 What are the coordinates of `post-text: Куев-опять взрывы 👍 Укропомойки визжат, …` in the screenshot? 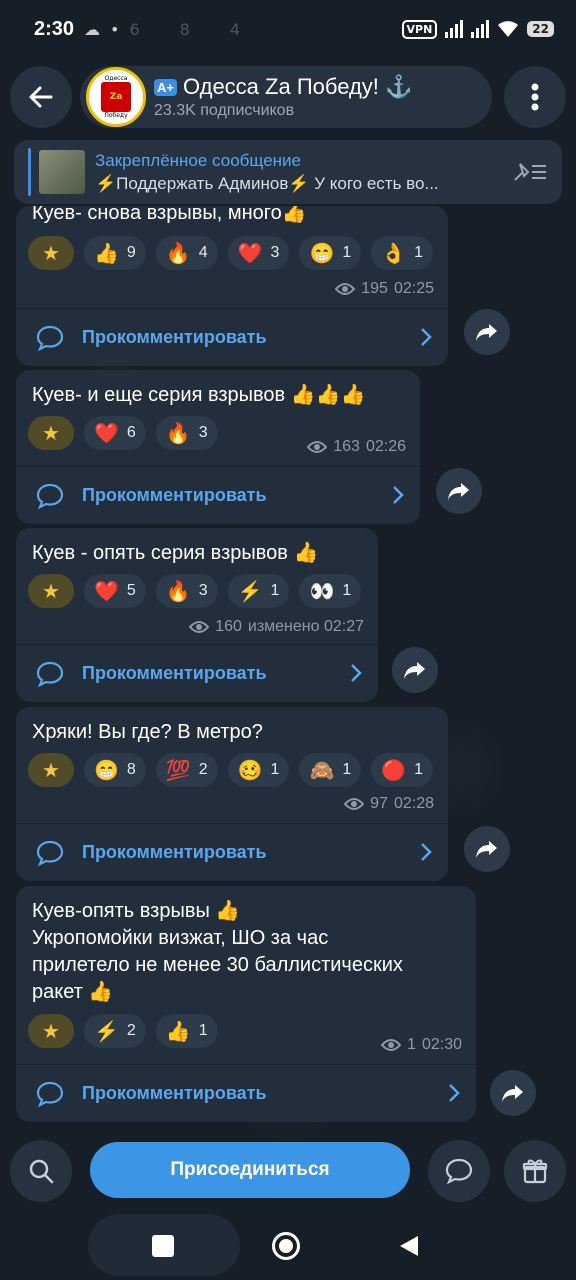 It's located at (217, 951).